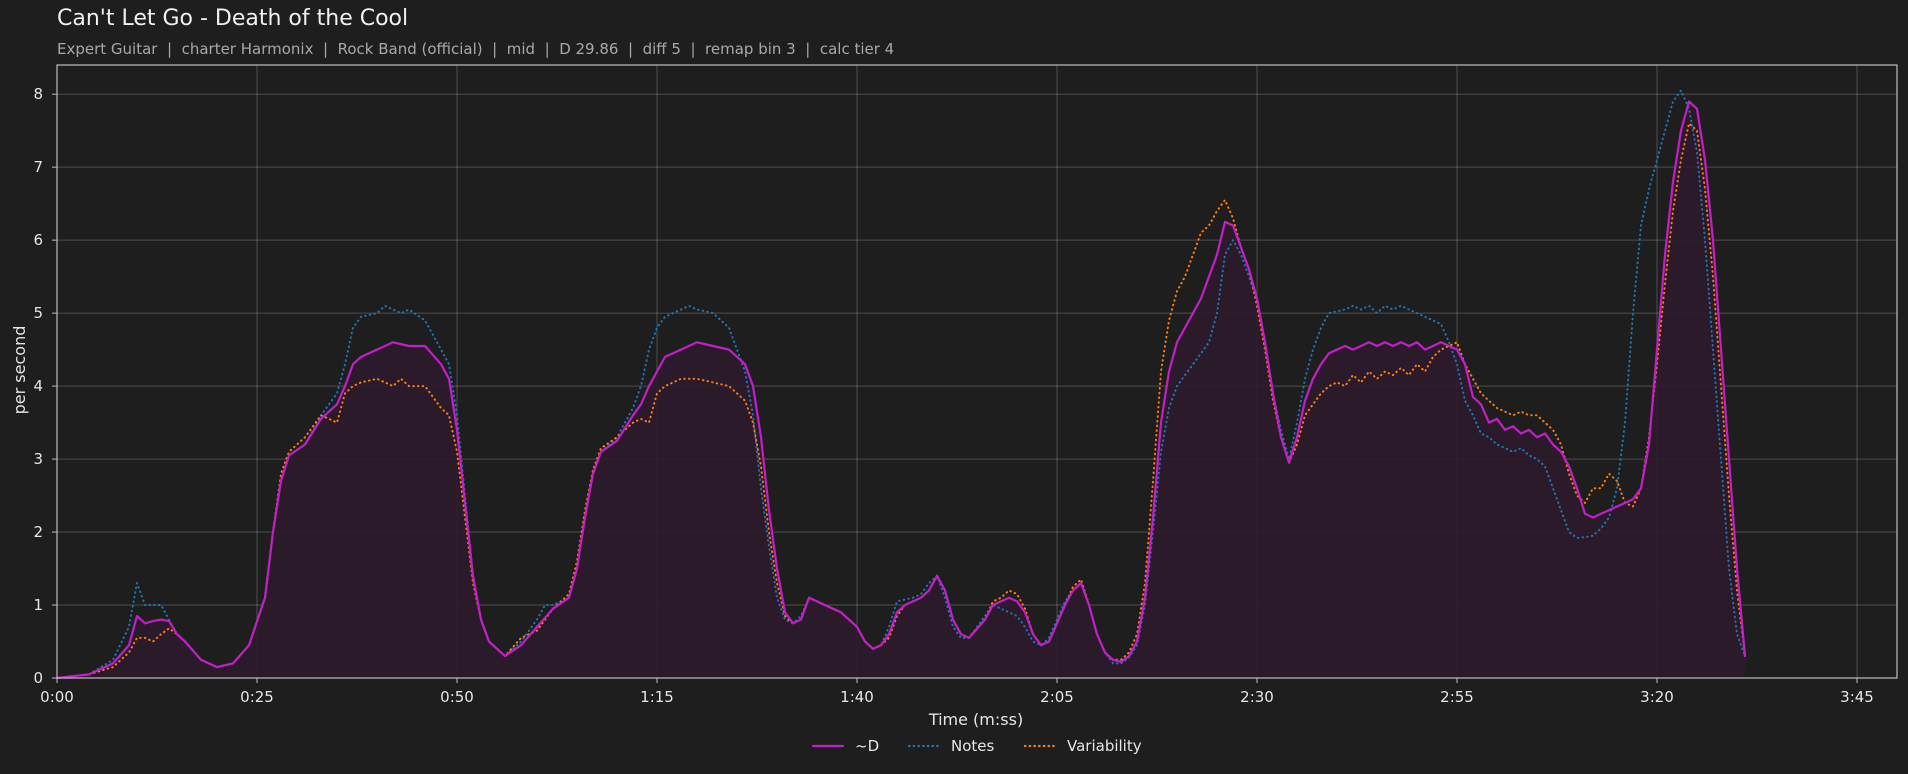 This screenshot has width=1908, height=774. Describe the element at coordinates (1104, 746) in the screenshot. I see `legend-label: Variability` at that location.